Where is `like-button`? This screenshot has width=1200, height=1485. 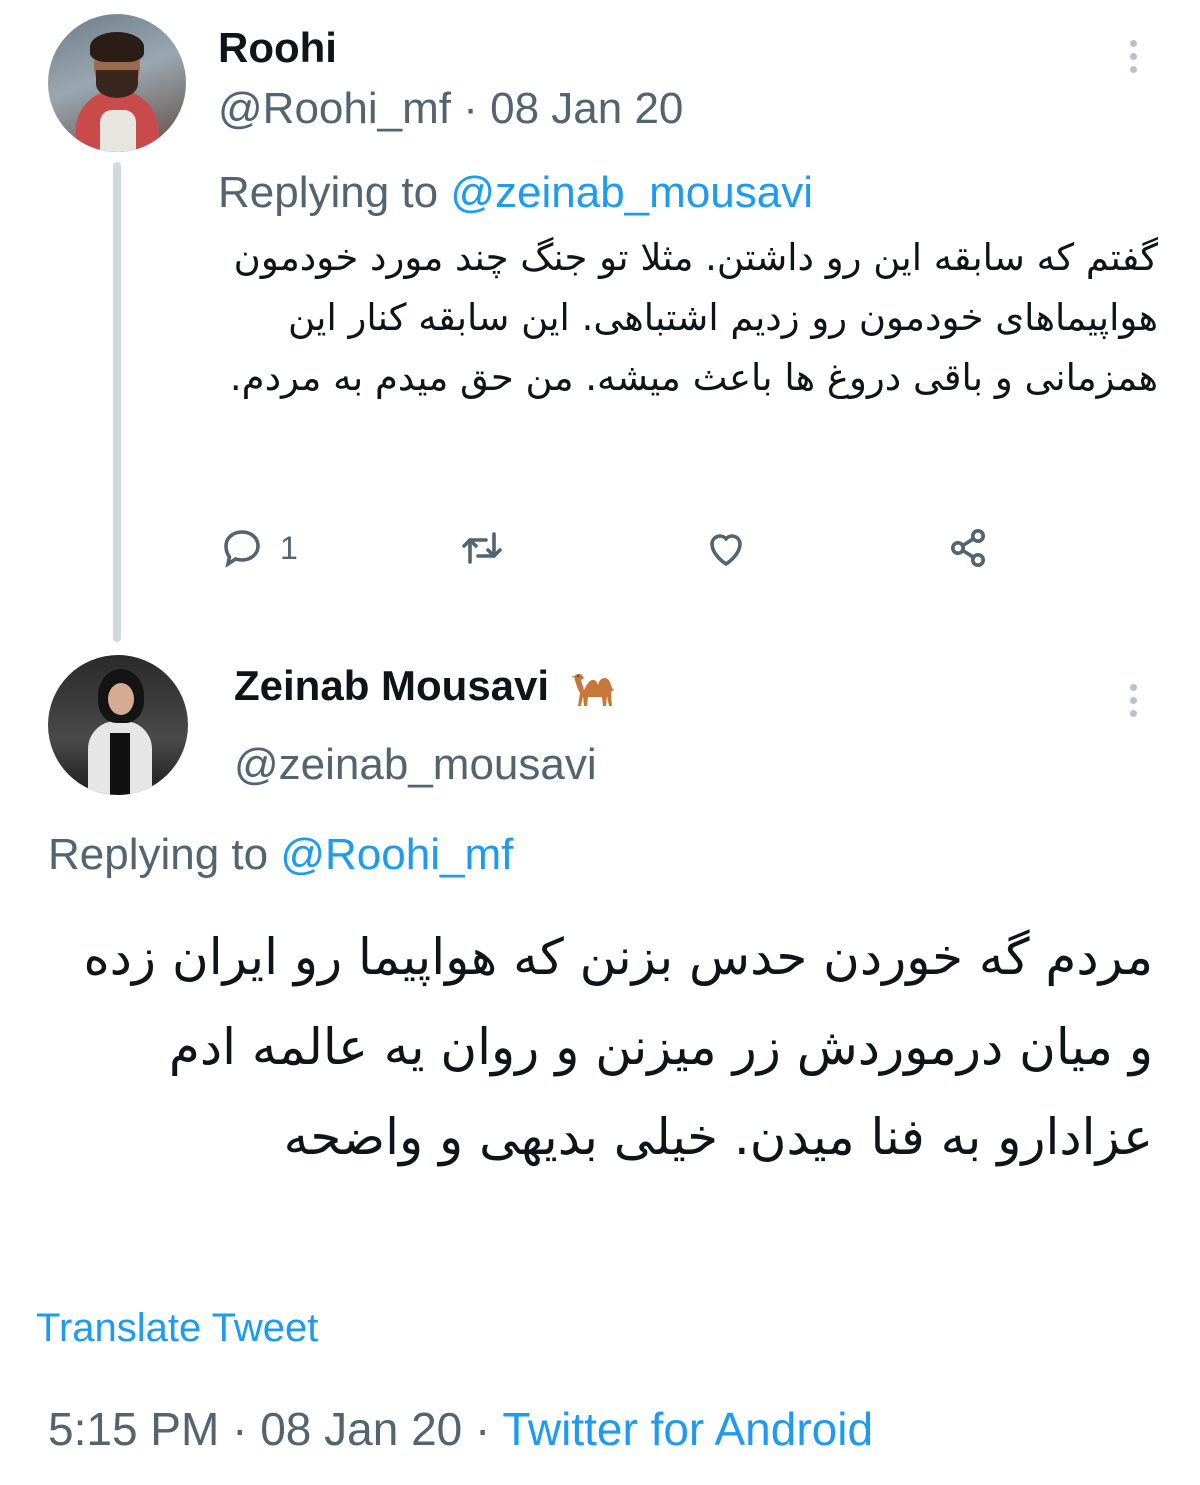
like-button is located at coordinates (726, 548).